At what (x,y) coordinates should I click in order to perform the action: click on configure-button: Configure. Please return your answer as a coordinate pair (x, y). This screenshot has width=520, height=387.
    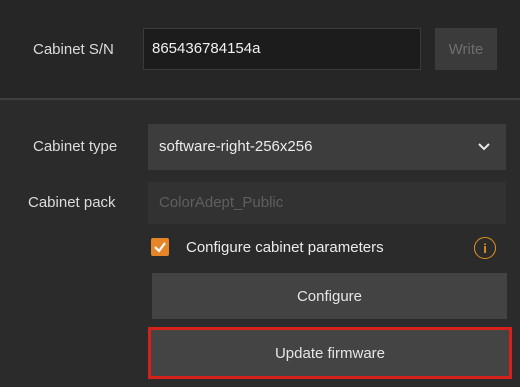
    Looking at the image, I should click on (329, 296).